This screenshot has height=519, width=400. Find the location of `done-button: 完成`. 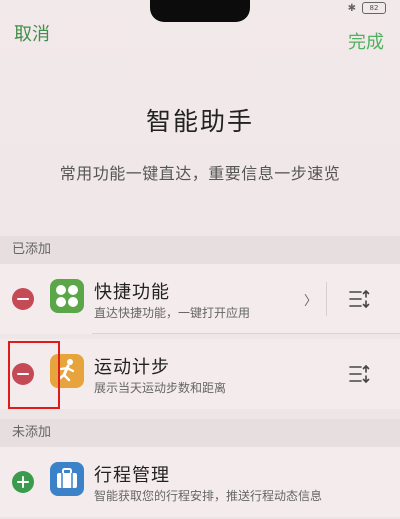

done-button: 完成 is located at coordinates (366, 41).